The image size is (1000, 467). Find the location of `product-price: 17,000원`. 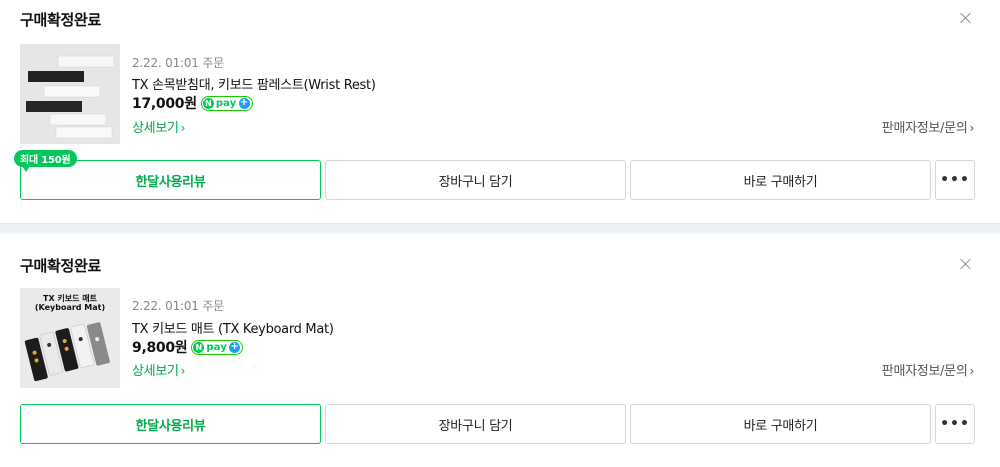

product-price: 17,000원 is located at coordinates (164, 104).